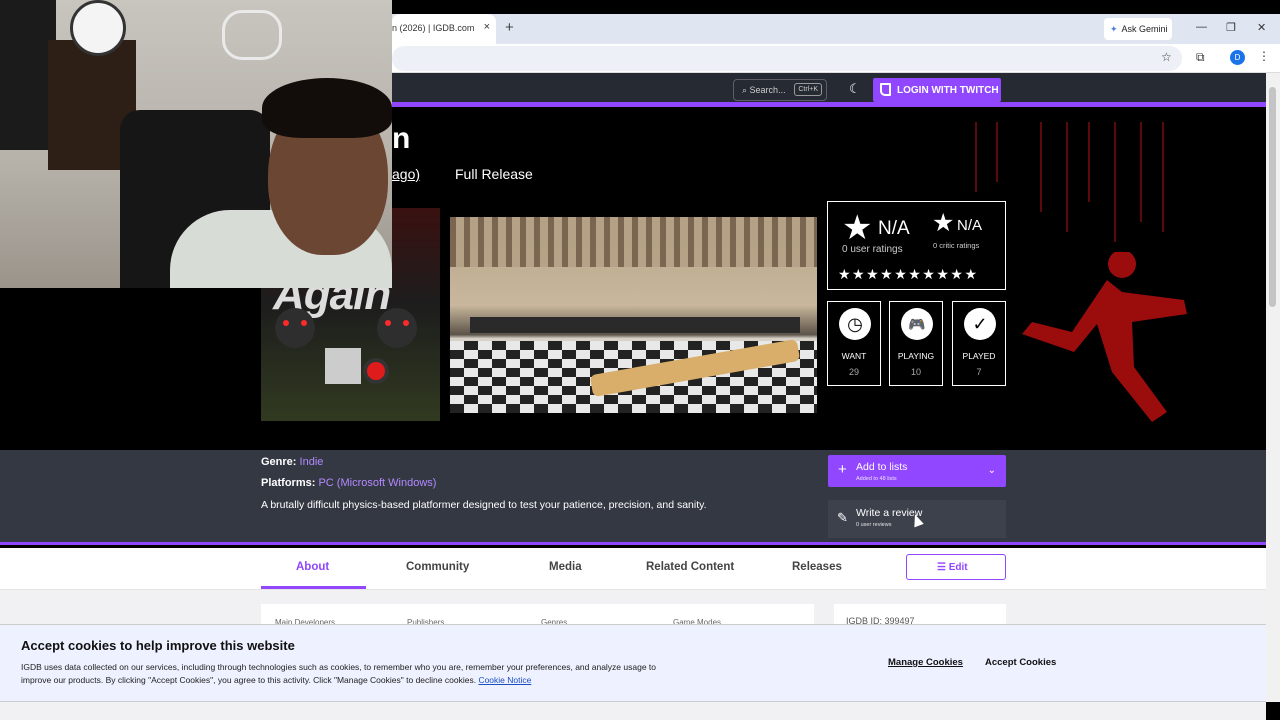  What do you see at coordinates (494, 174) in the screenshot?
I see `release-status: Full Release` at bounding box center [494, 174].